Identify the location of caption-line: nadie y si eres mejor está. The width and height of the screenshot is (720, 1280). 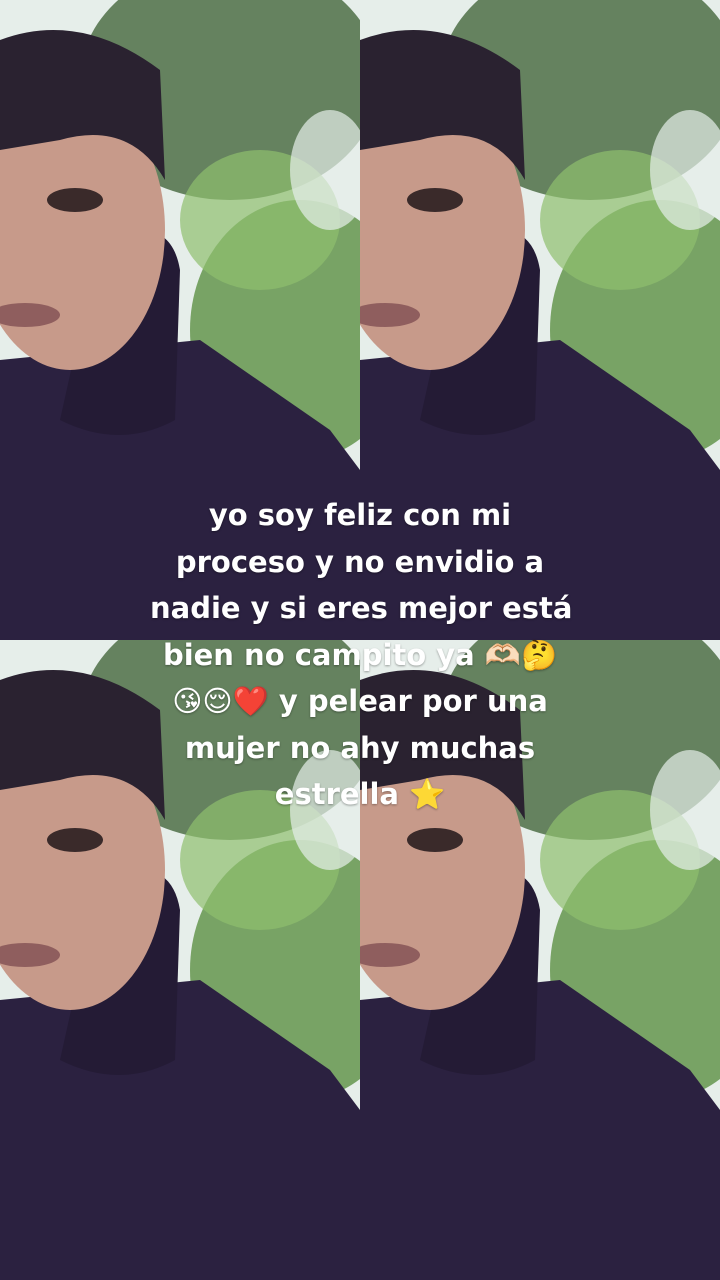
(361, 608).